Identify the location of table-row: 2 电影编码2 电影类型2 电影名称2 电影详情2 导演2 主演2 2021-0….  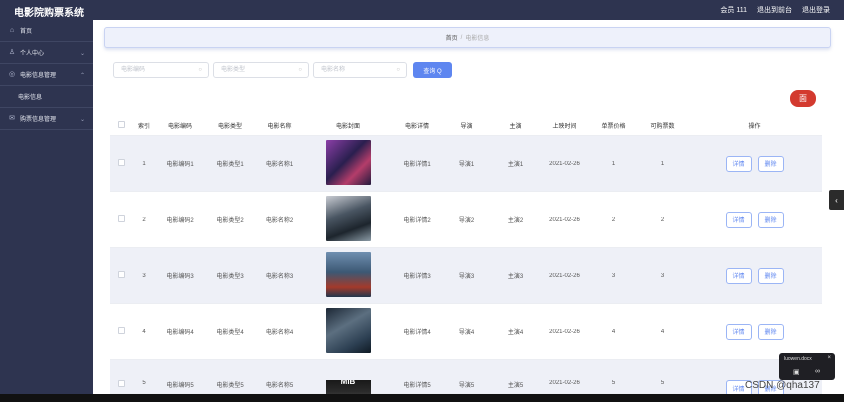
(466, 220).